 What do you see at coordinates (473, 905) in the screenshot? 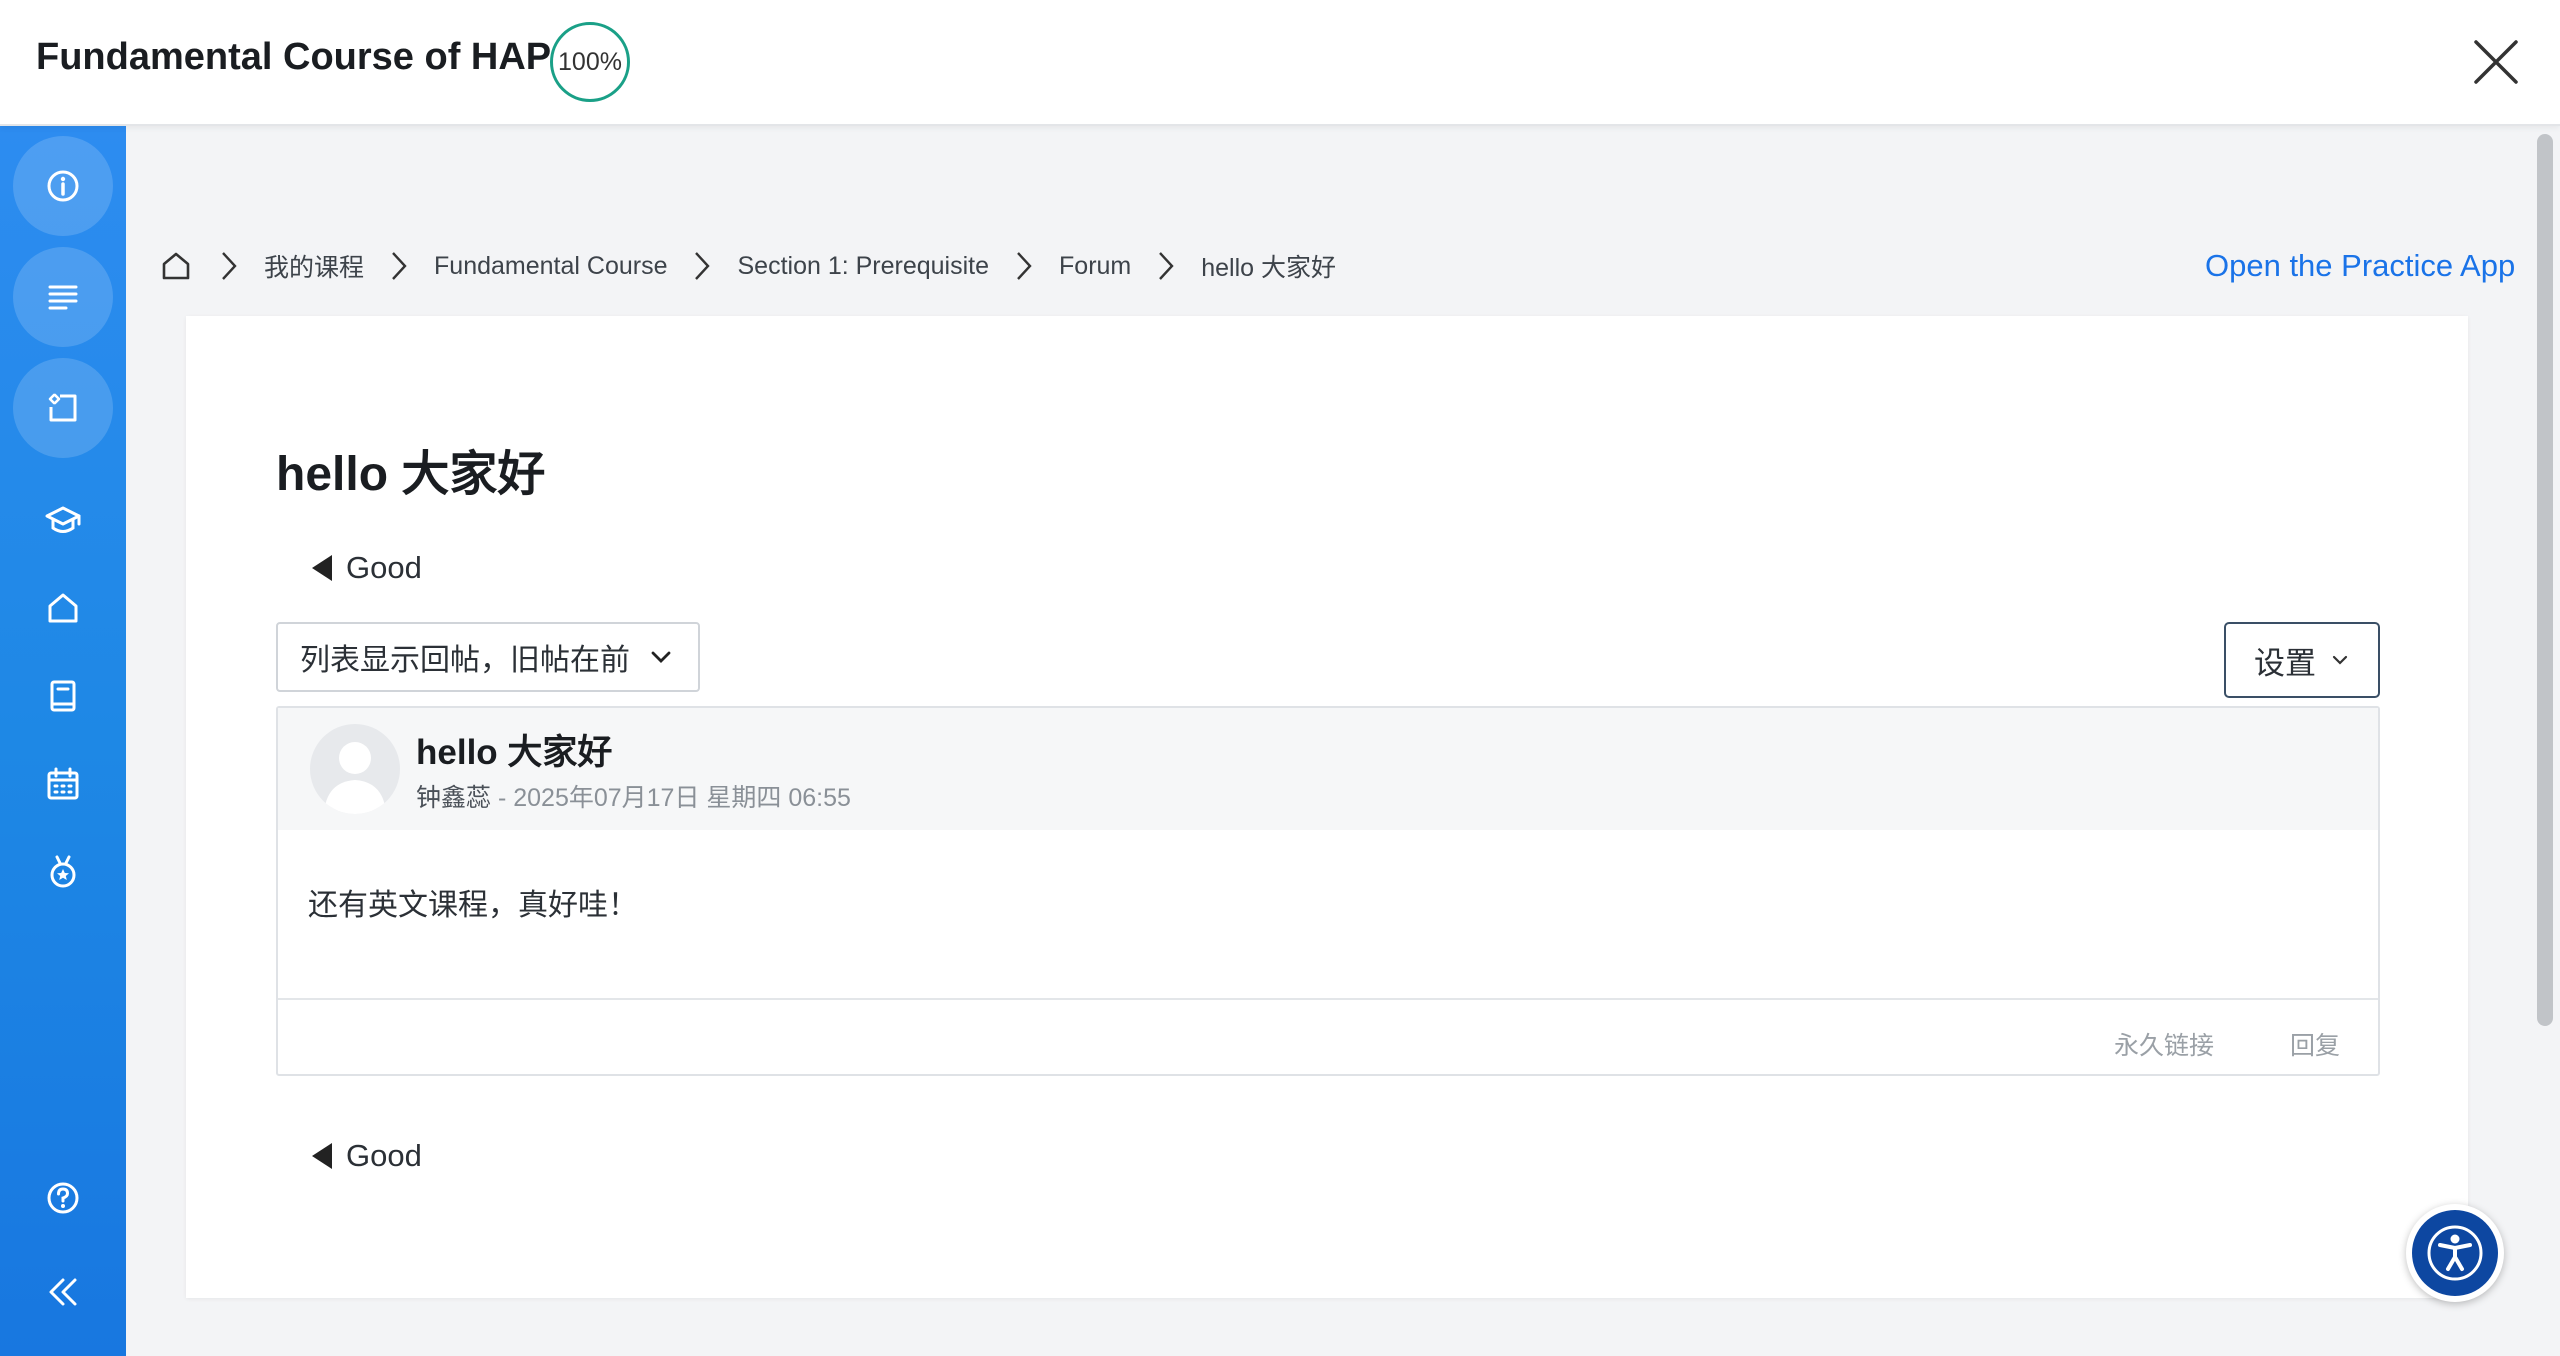
I see `post-body: 还有英文课程，真好哇！` at bounding box center [473, 905].